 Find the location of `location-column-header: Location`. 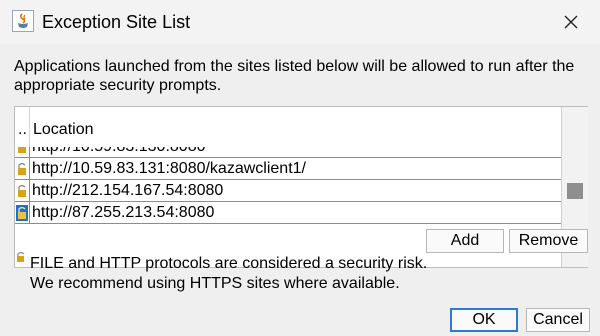

location-column-header: Location is located at coordinates (63, 130).